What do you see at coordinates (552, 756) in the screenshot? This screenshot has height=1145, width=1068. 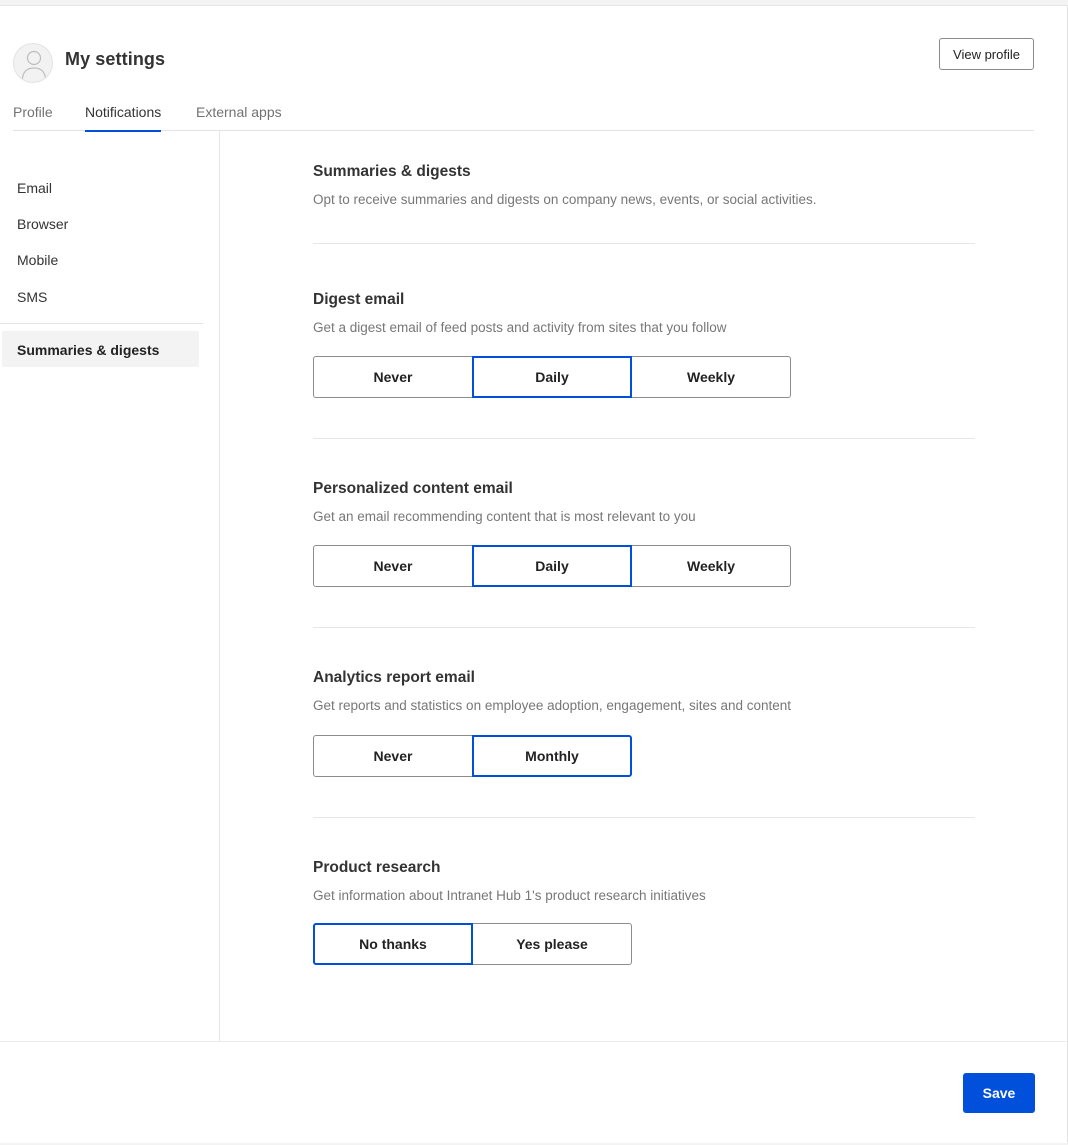 I see `option-monthly: Monthly` at bounding box center [552, 756].